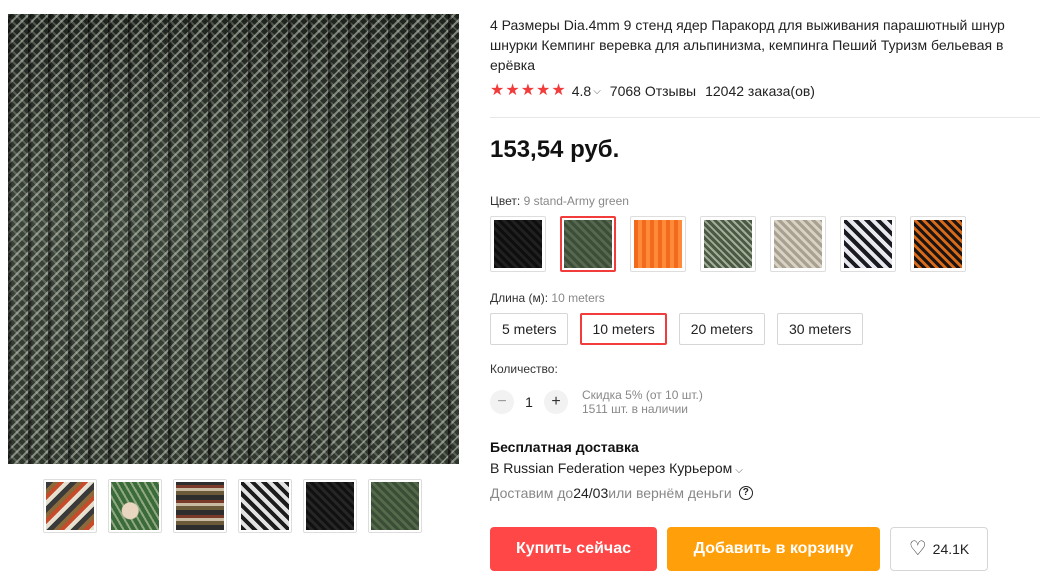 The height and width of the screenshot is (585, 1058). Describe the element at coordinates (588, 244) in the screenshot. I see `color-swatch-selected` at that location.